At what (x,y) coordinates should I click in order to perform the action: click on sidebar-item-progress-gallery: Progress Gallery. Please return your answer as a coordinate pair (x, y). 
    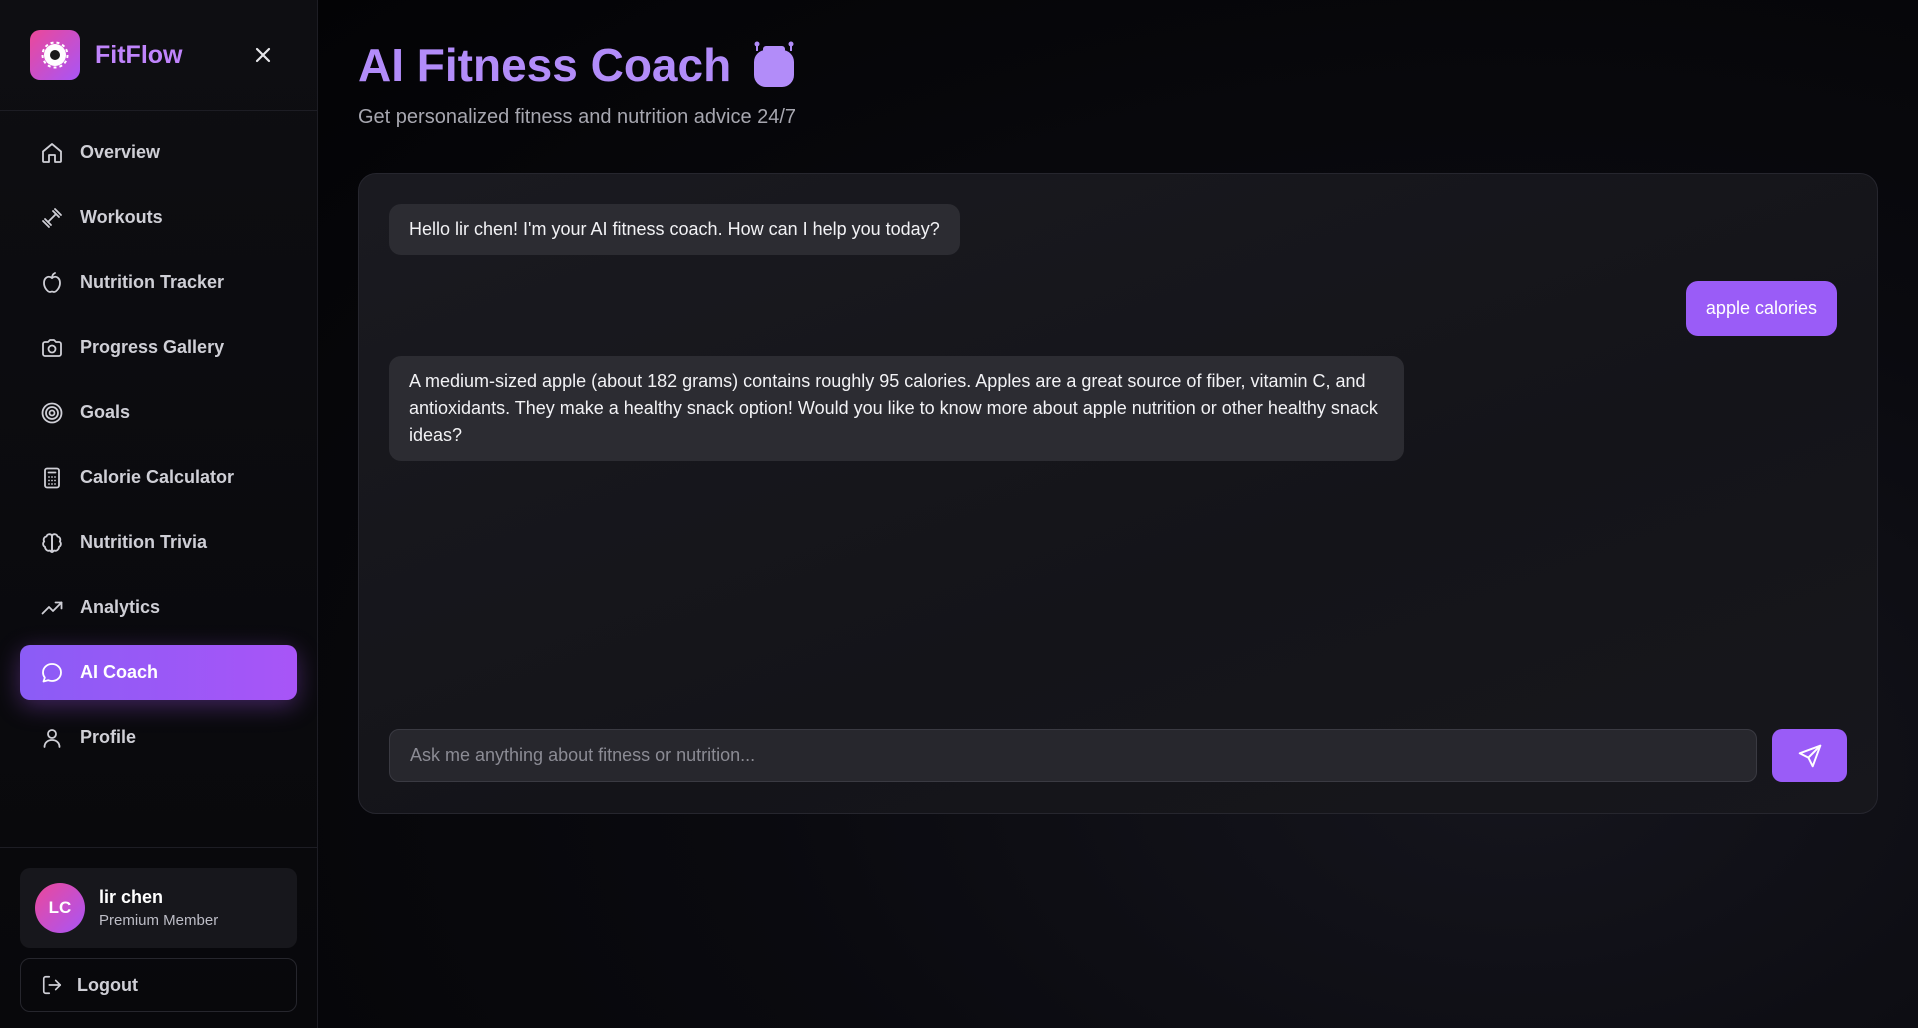
    Looking at the image, I should click on (158, 347).